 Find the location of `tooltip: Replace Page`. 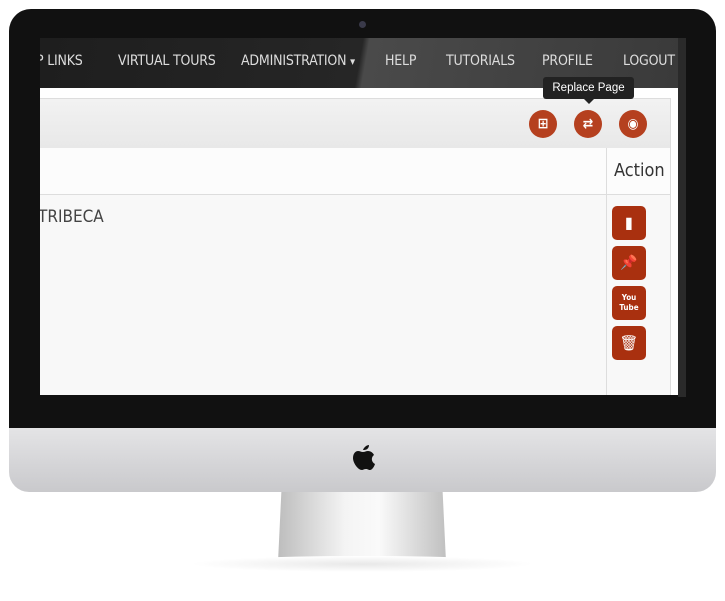

tooltip: Replace Page is located at coordinates (588, 90).